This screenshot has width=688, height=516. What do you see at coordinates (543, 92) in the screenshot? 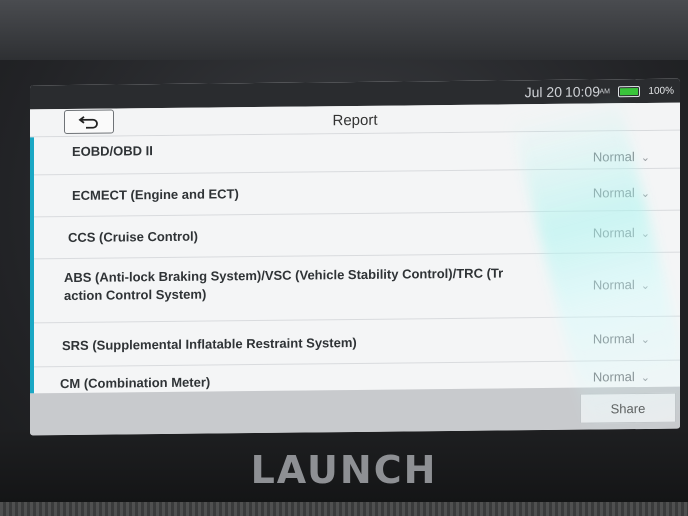
I see `status-date: Jul 20` at bounding box center [543, 92].